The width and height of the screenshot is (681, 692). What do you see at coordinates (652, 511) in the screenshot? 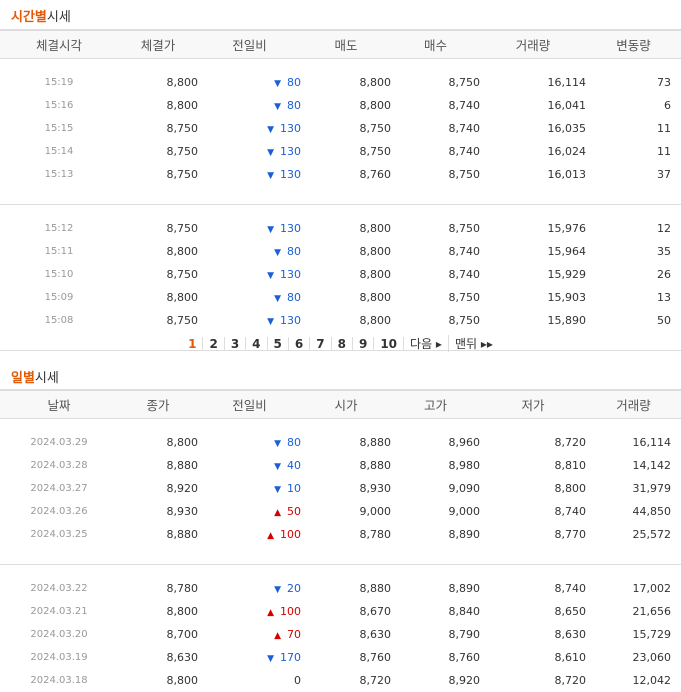
I see `volume-cell: 44,850` at bounding box center [652, 511].